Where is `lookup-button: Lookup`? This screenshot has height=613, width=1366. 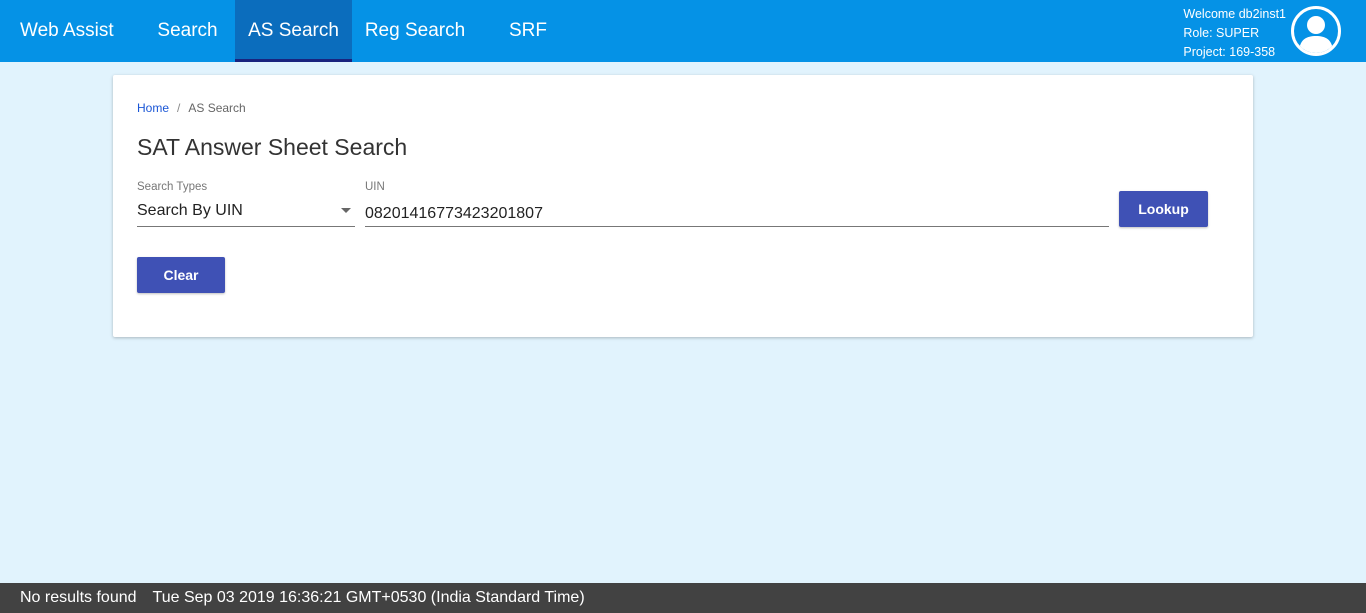
lookup-button: Lookup is located at coordinates (1163, 209).